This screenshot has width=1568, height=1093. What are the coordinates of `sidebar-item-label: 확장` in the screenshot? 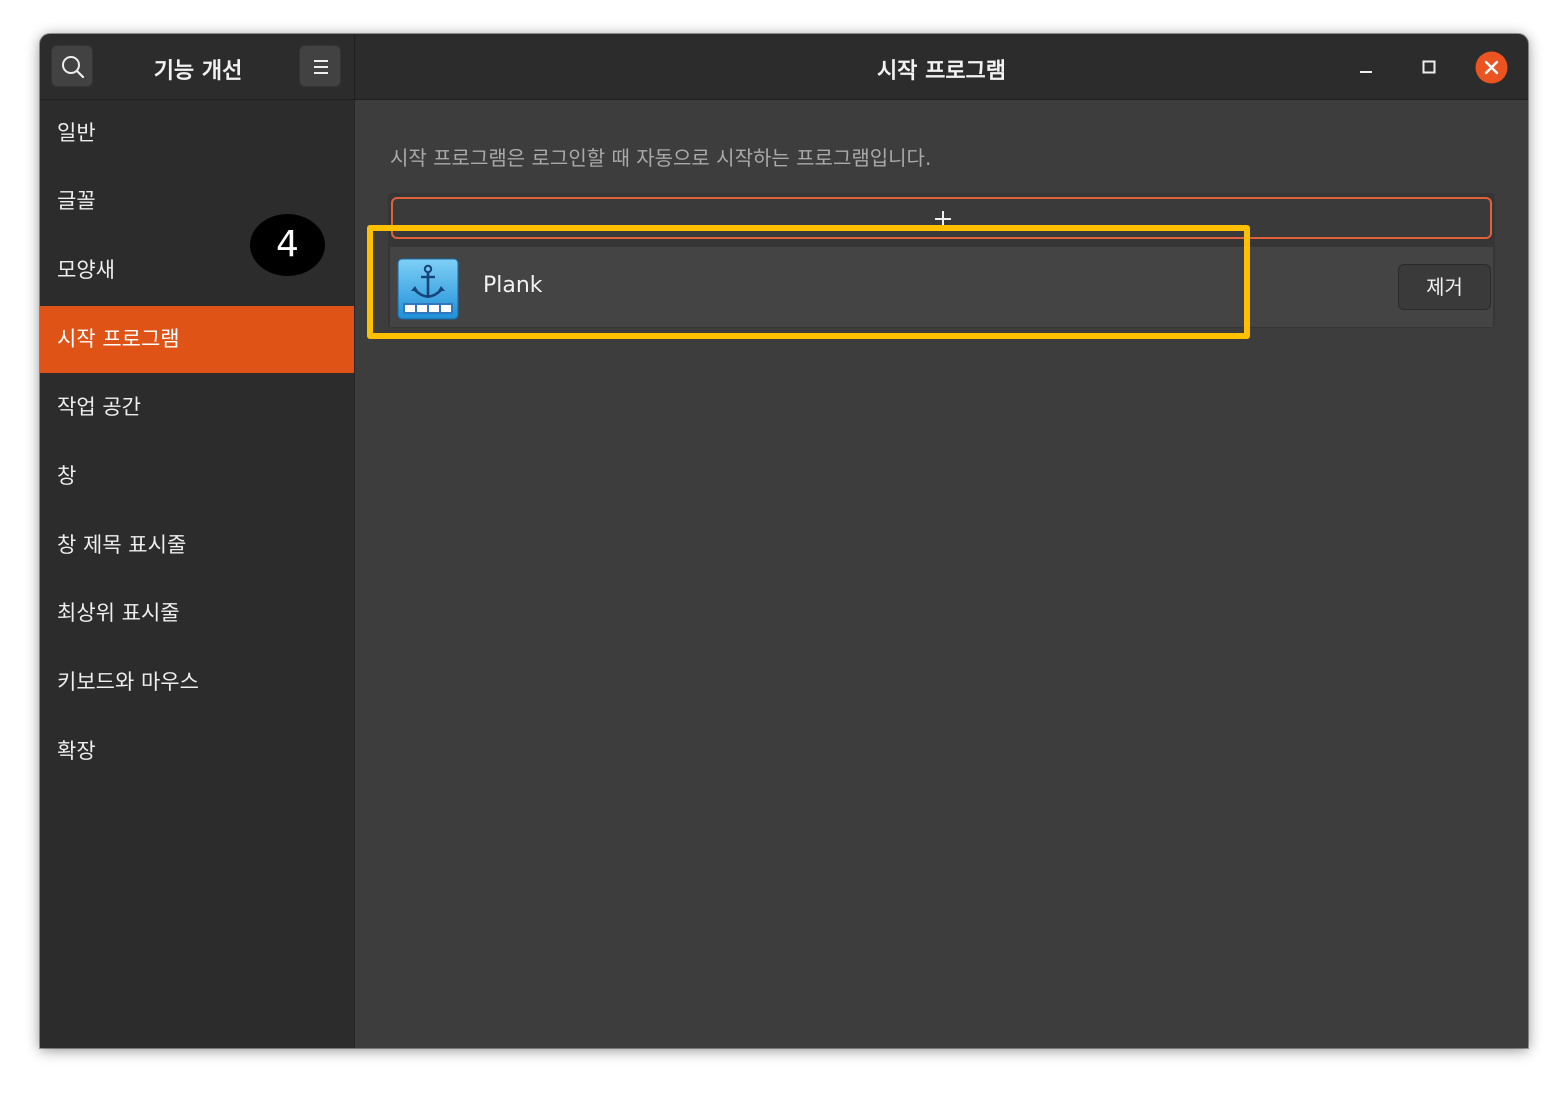 It's located at (76, 751).